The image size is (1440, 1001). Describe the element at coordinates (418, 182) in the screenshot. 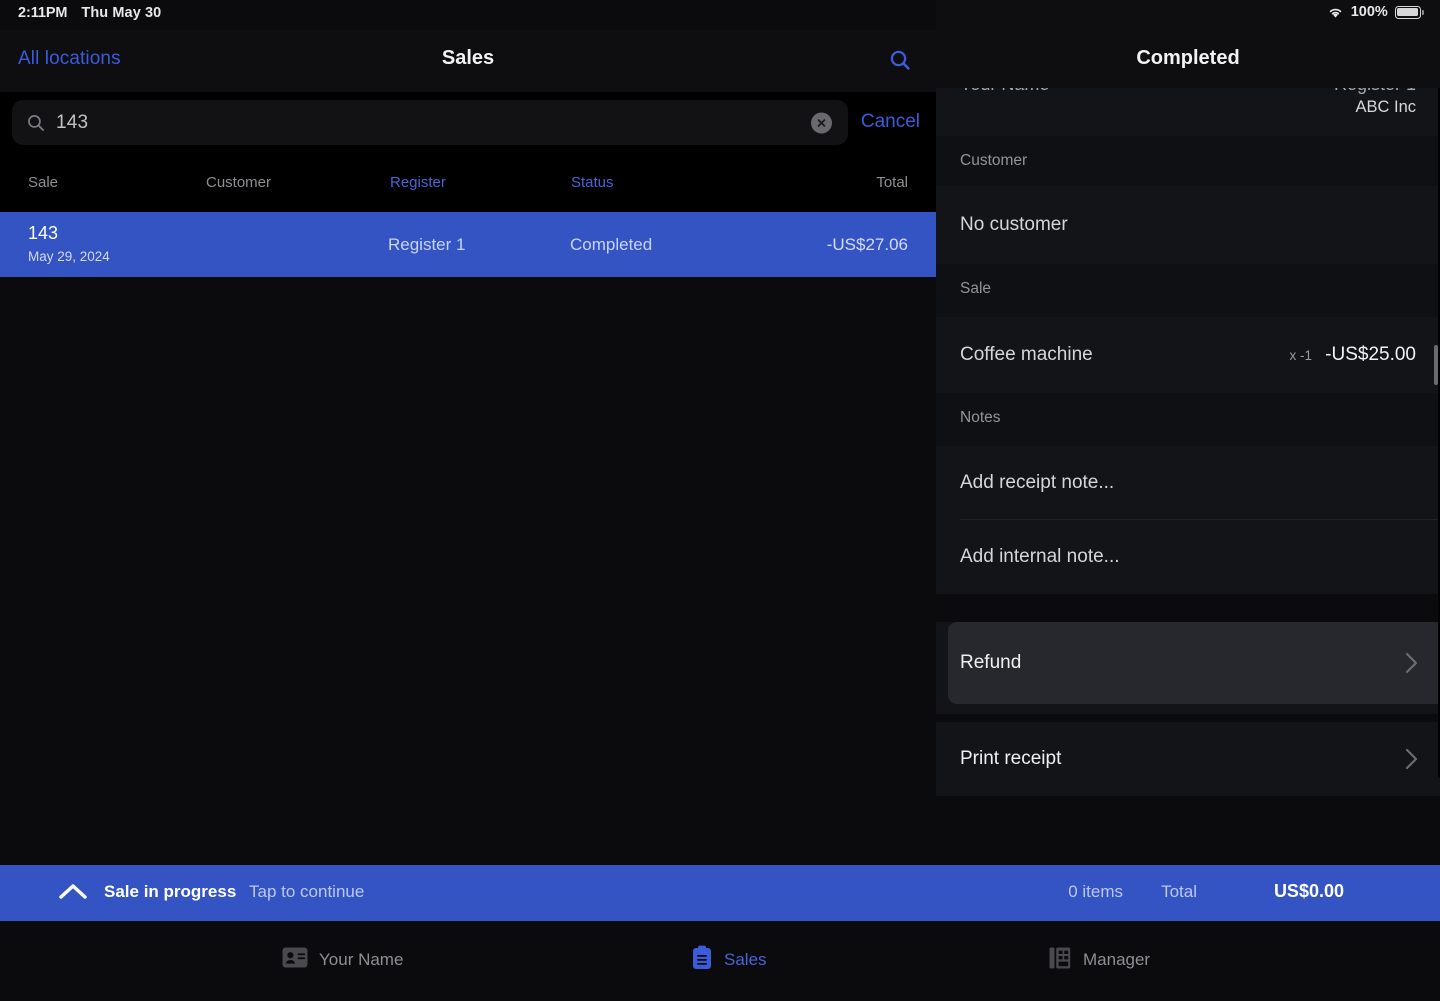

I see `column-header-register: Register` at that location.